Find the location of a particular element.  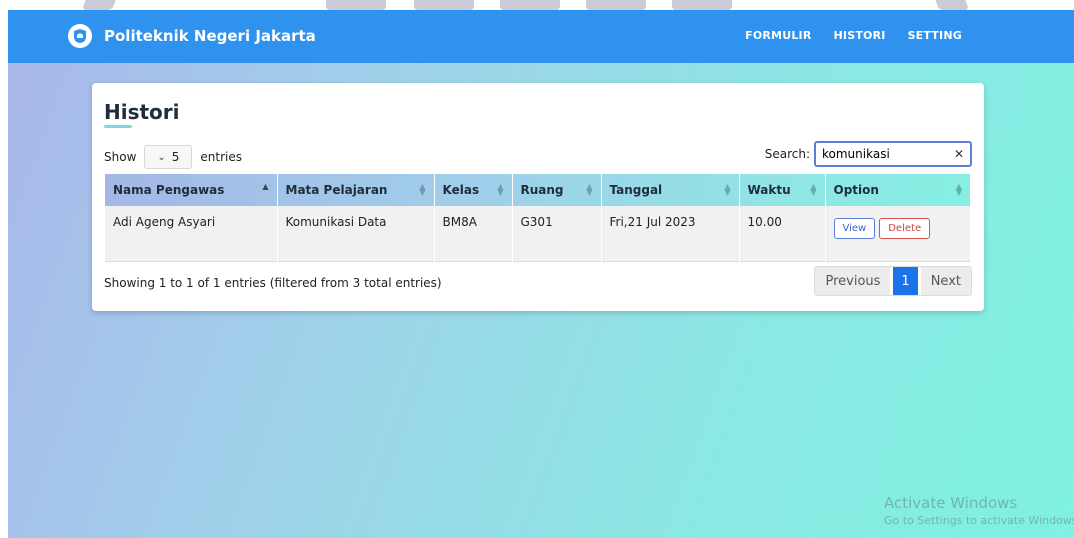

column-header-option: Option ▲ ▼ is located at coordinates (898, 190).